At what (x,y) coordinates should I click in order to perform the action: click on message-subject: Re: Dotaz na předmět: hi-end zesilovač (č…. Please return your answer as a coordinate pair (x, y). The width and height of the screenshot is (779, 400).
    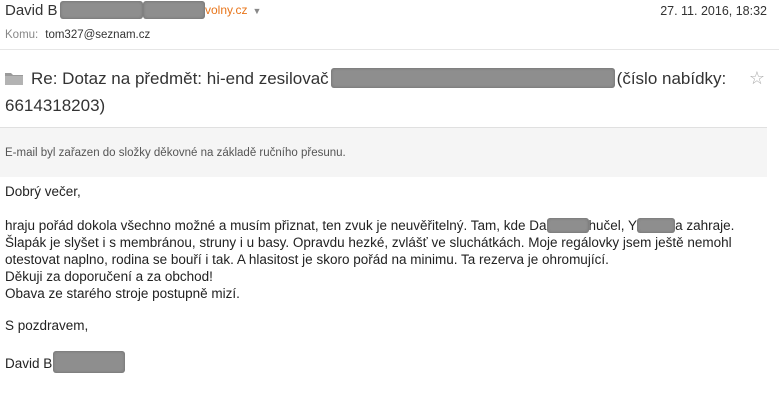
    Looking at the image, I should click on (385, 92).